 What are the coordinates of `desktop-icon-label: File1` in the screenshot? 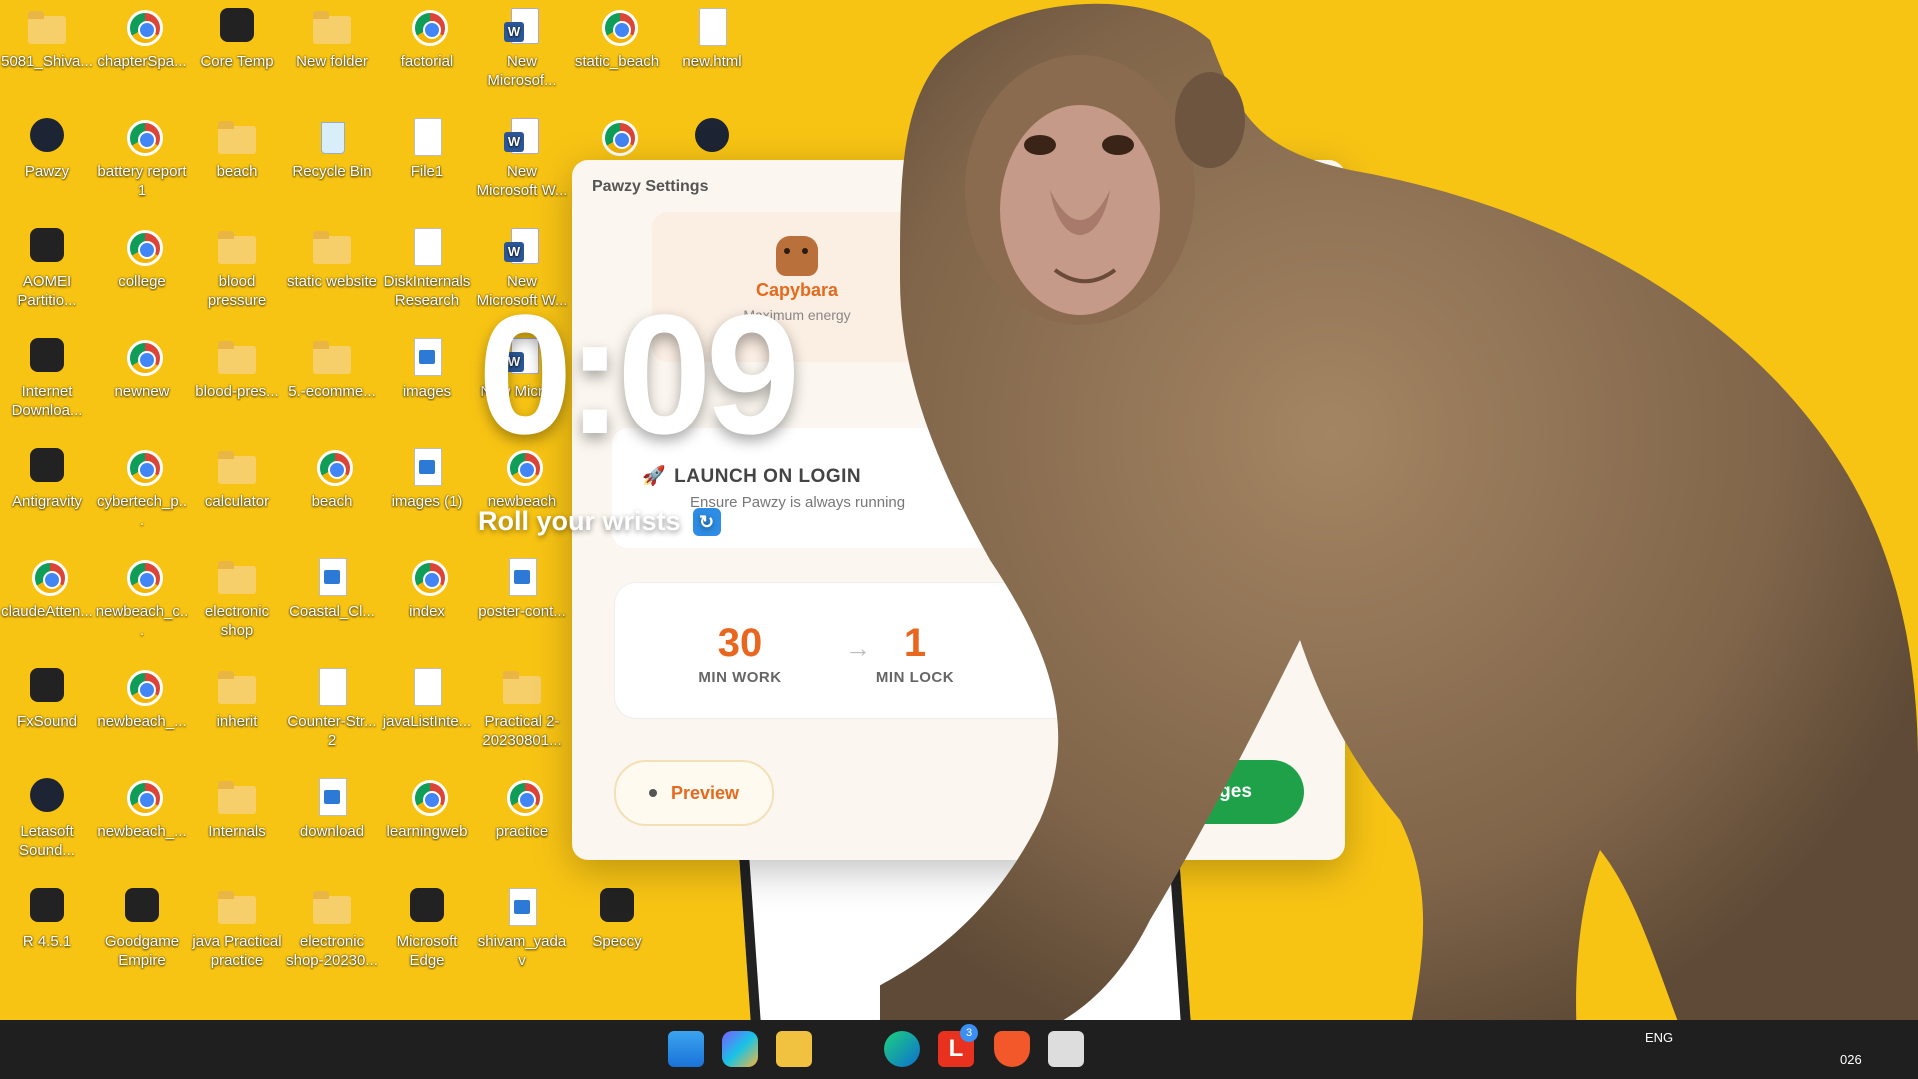 It's located at (427, 171).